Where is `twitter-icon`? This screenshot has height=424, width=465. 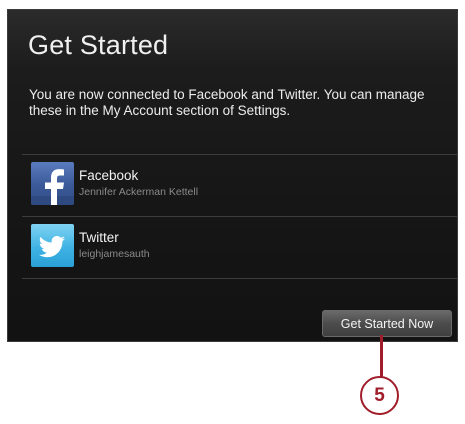
twitter-icon is located at coordinates (52, 245).